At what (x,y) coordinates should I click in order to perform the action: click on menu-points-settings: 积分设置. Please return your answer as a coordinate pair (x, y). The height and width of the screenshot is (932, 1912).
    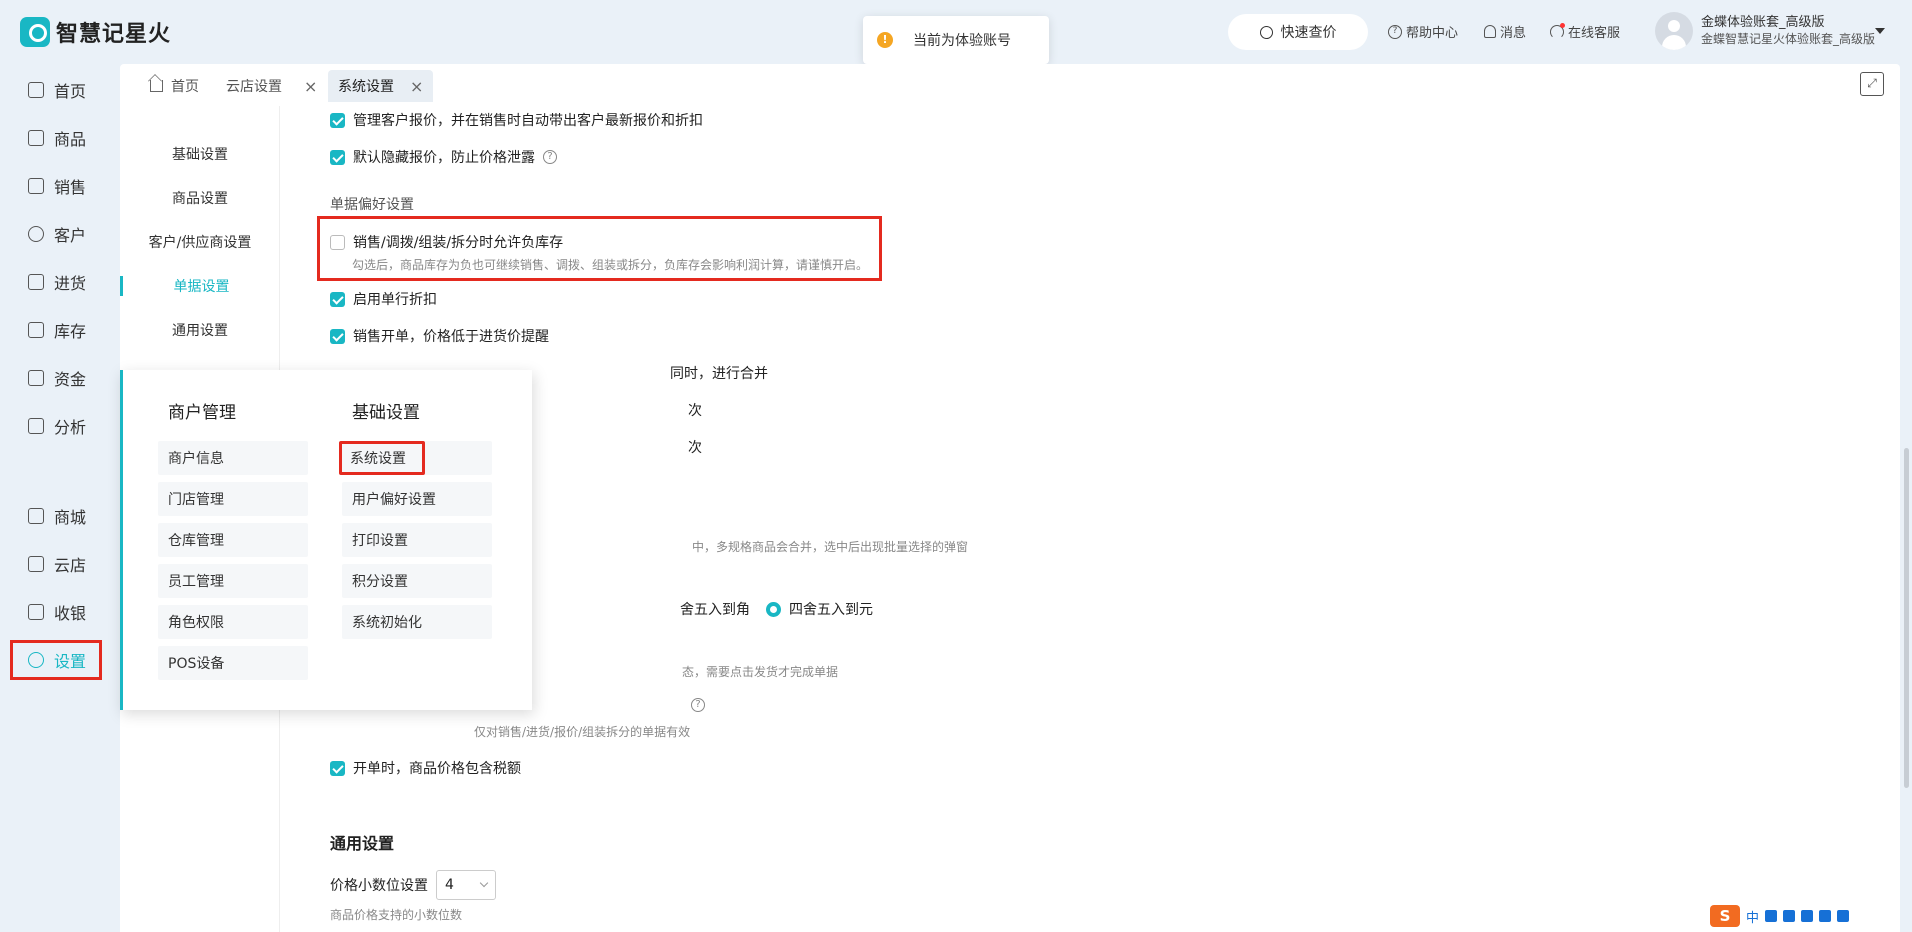
    Looking at the image, I should click on (417, 581).